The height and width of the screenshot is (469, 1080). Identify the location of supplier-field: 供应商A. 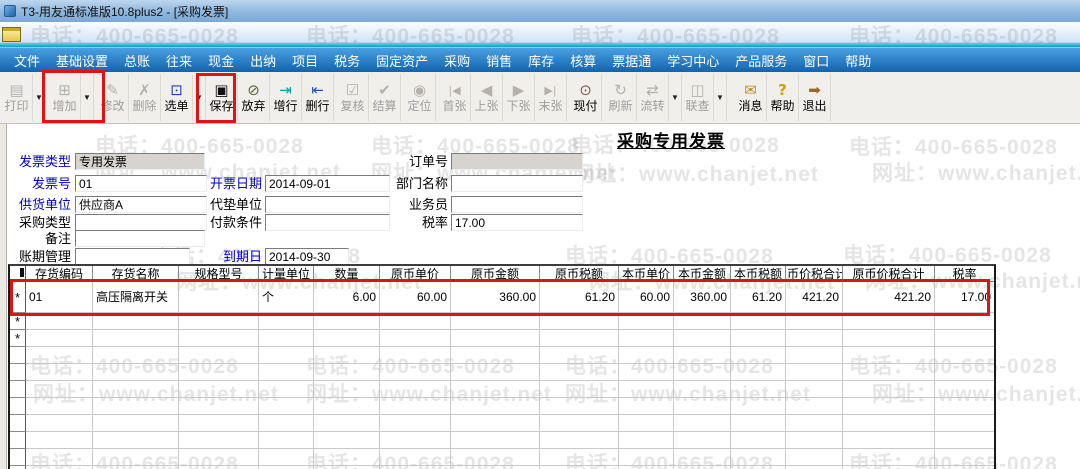
(141, 204).